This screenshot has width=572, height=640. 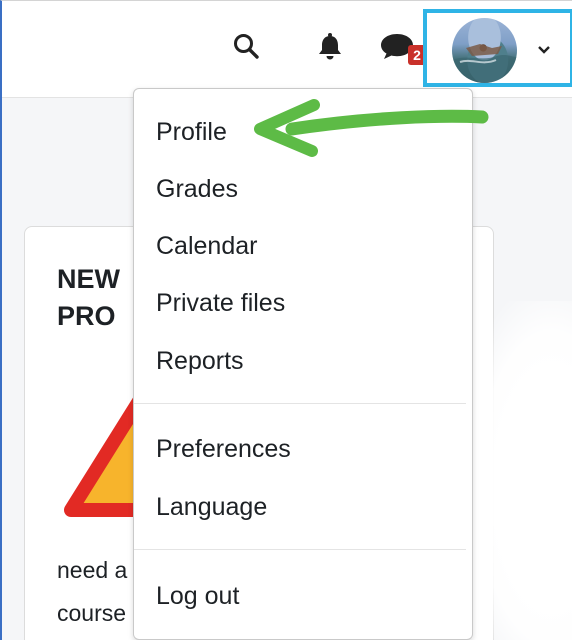 I want to click on chevron-down-icon, so click(x=544, y=50).